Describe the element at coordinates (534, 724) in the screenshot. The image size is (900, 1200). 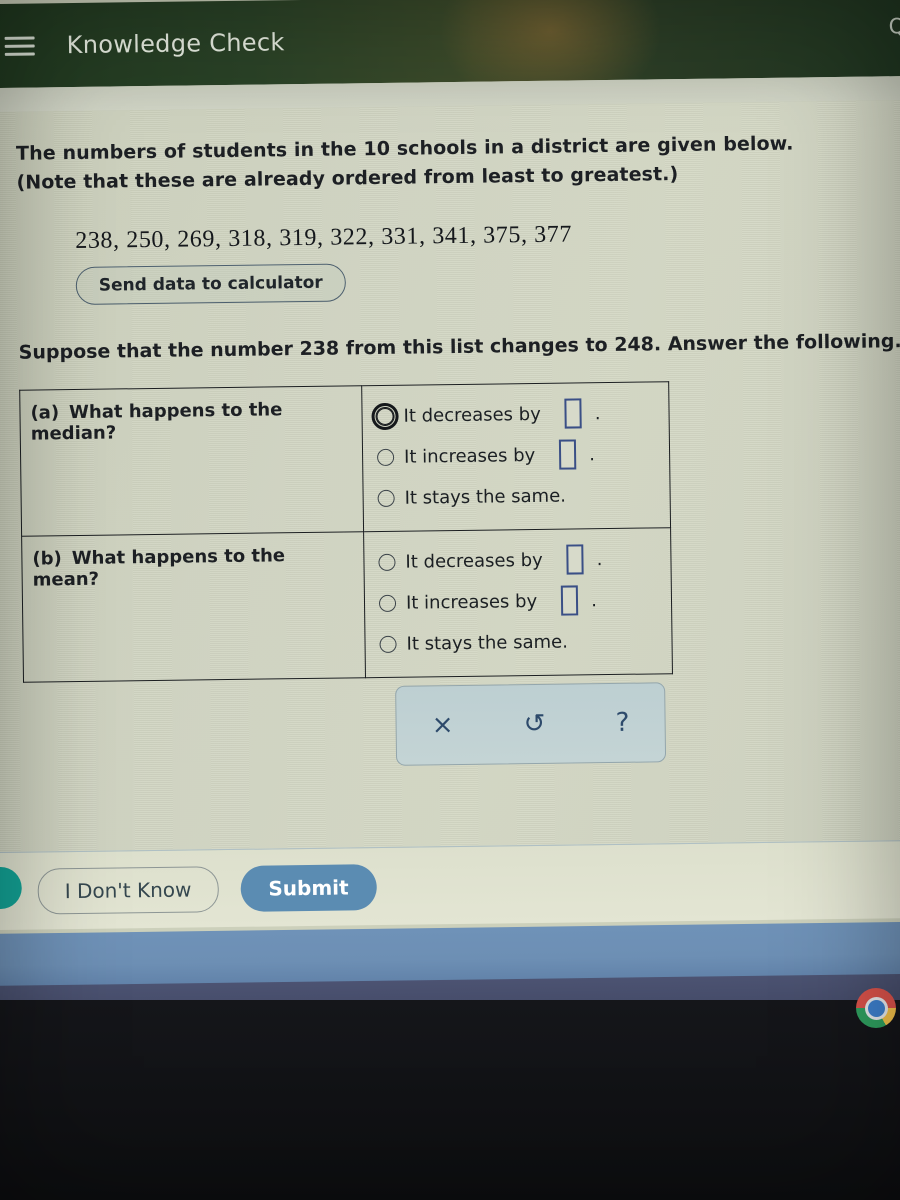
I see `undo-icon: ↺` at that location.